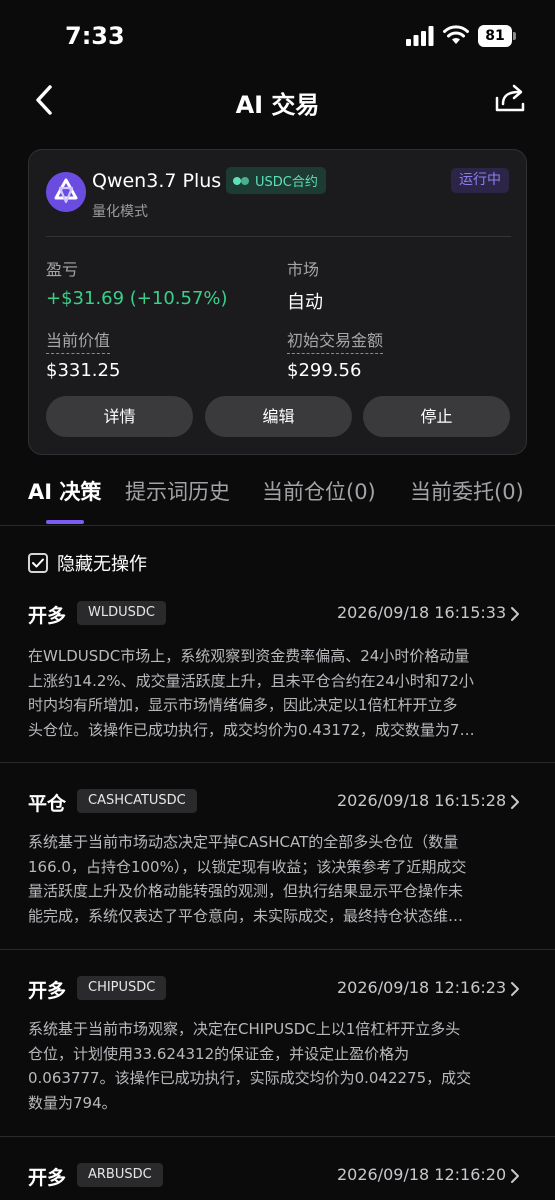  I want to click on bot-name: Qwen3.7 Plus, so click(157, 181).